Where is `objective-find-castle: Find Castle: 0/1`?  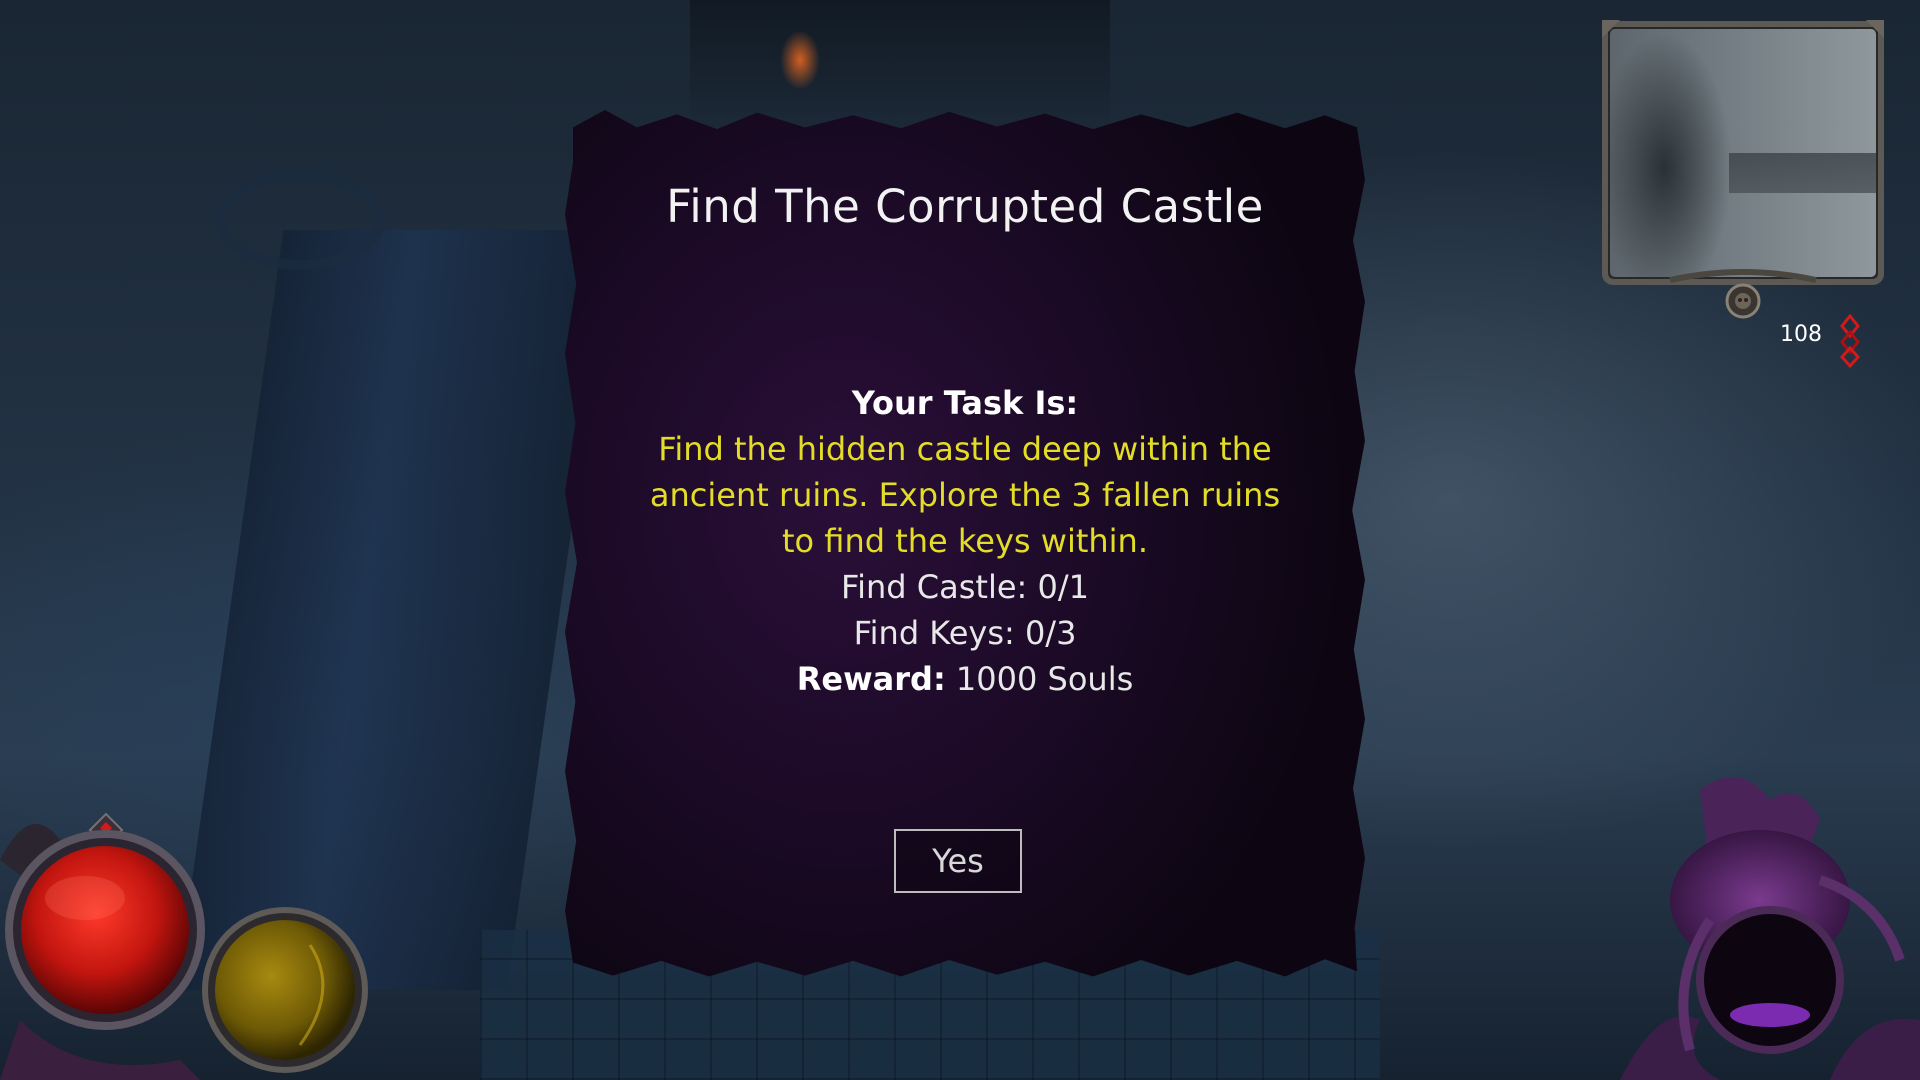
objective-find-castle: Find Castle: 0/1 is located at coordinates (965, 587).